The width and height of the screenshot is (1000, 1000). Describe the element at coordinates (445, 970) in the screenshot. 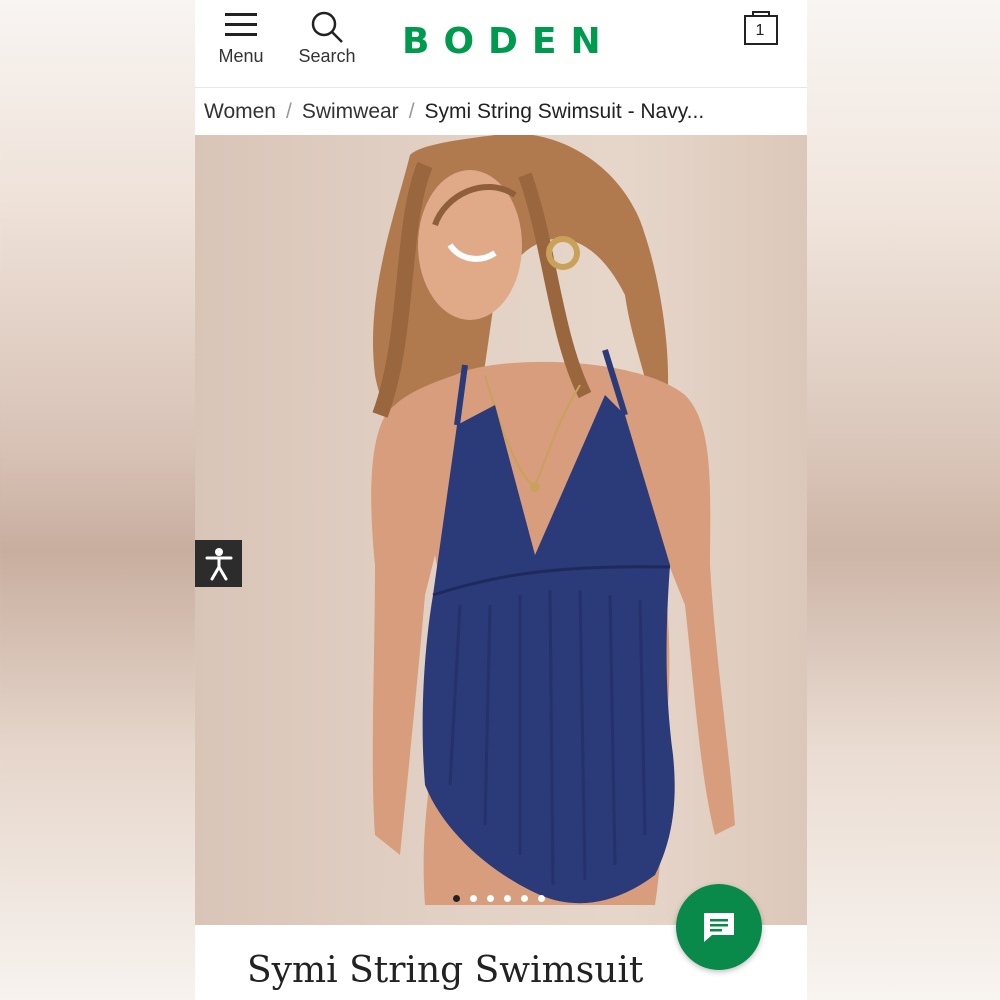

I see `product-title: Symi String Swimsuit` at that location.